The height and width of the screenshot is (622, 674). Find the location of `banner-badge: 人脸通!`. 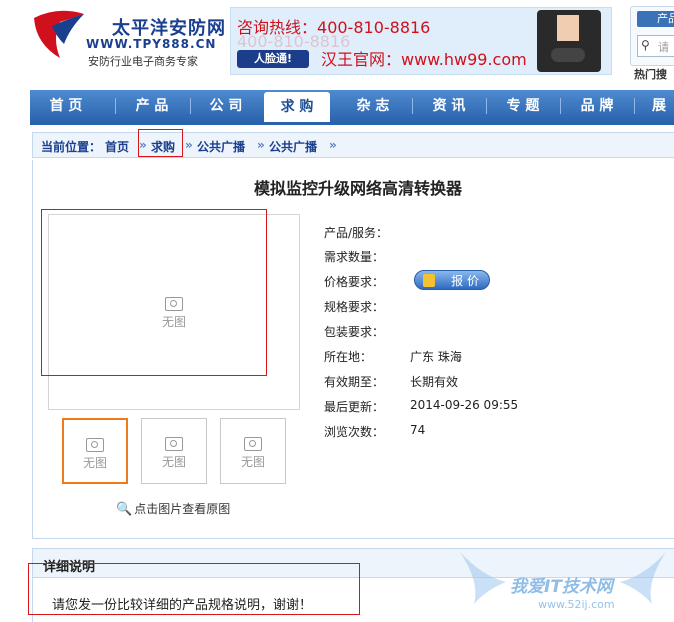

banner-badge: 人脸通! is located at coordinates (273, 59).